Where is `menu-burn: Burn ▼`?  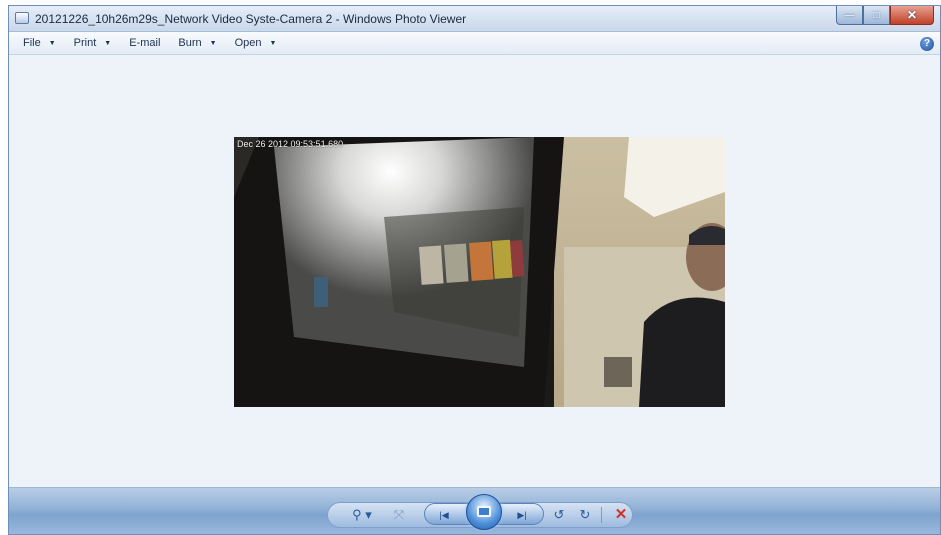
menu-burn: Burn ▼ is located at coordinates (197, 43).